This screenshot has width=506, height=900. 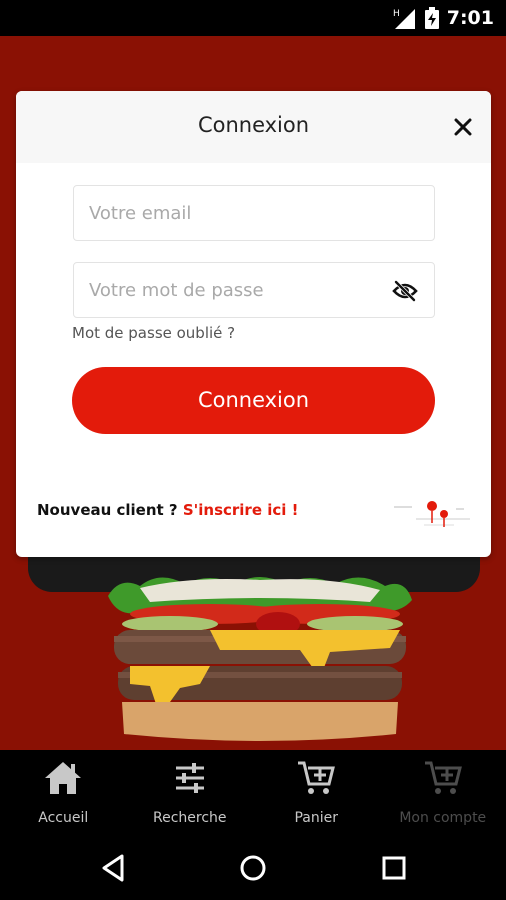 I want to click on nav-item-mon-compte: Mon compte, so click(x=443, y=793).